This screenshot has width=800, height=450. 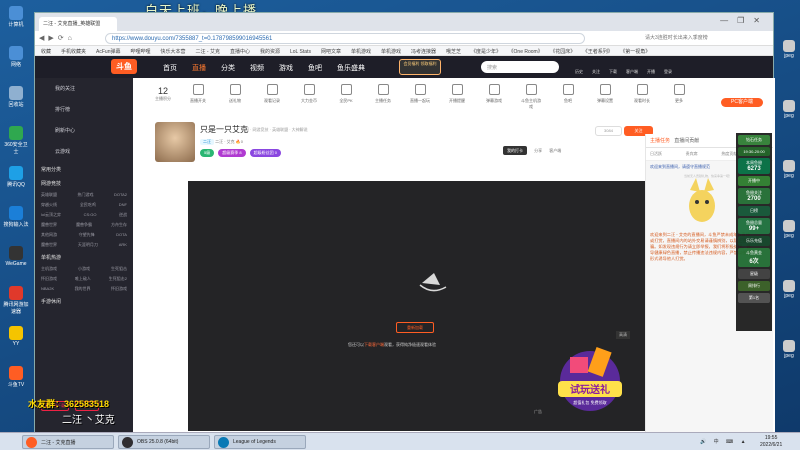 What do you see at coordinates (78, 24) in the screenshot?
I see `browser-tab: 二汪 - 艾克直播_英雄联盟` at bounding box center [78, 24].